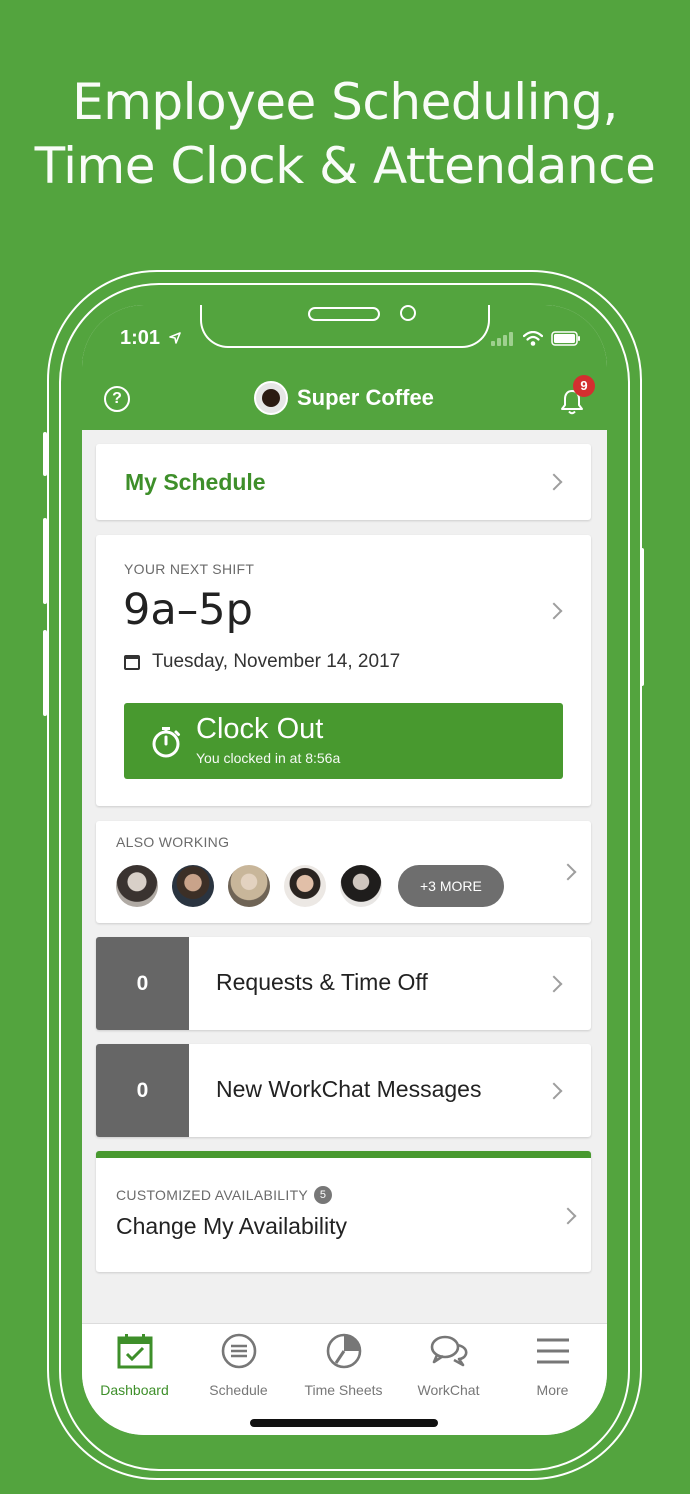 The height and width of the screenshot is (1494, 690). What do you see at coordinates (260, 729) in the screenshot?
I see `clock-out-label: Clock Out` at bounding box center [260, 729].